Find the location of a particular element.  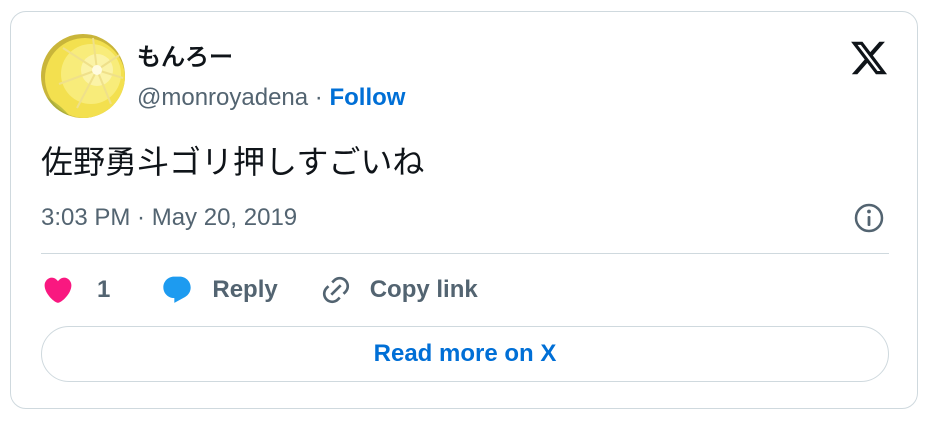

avatar-lemon-image is located at coordinates (83, 76).